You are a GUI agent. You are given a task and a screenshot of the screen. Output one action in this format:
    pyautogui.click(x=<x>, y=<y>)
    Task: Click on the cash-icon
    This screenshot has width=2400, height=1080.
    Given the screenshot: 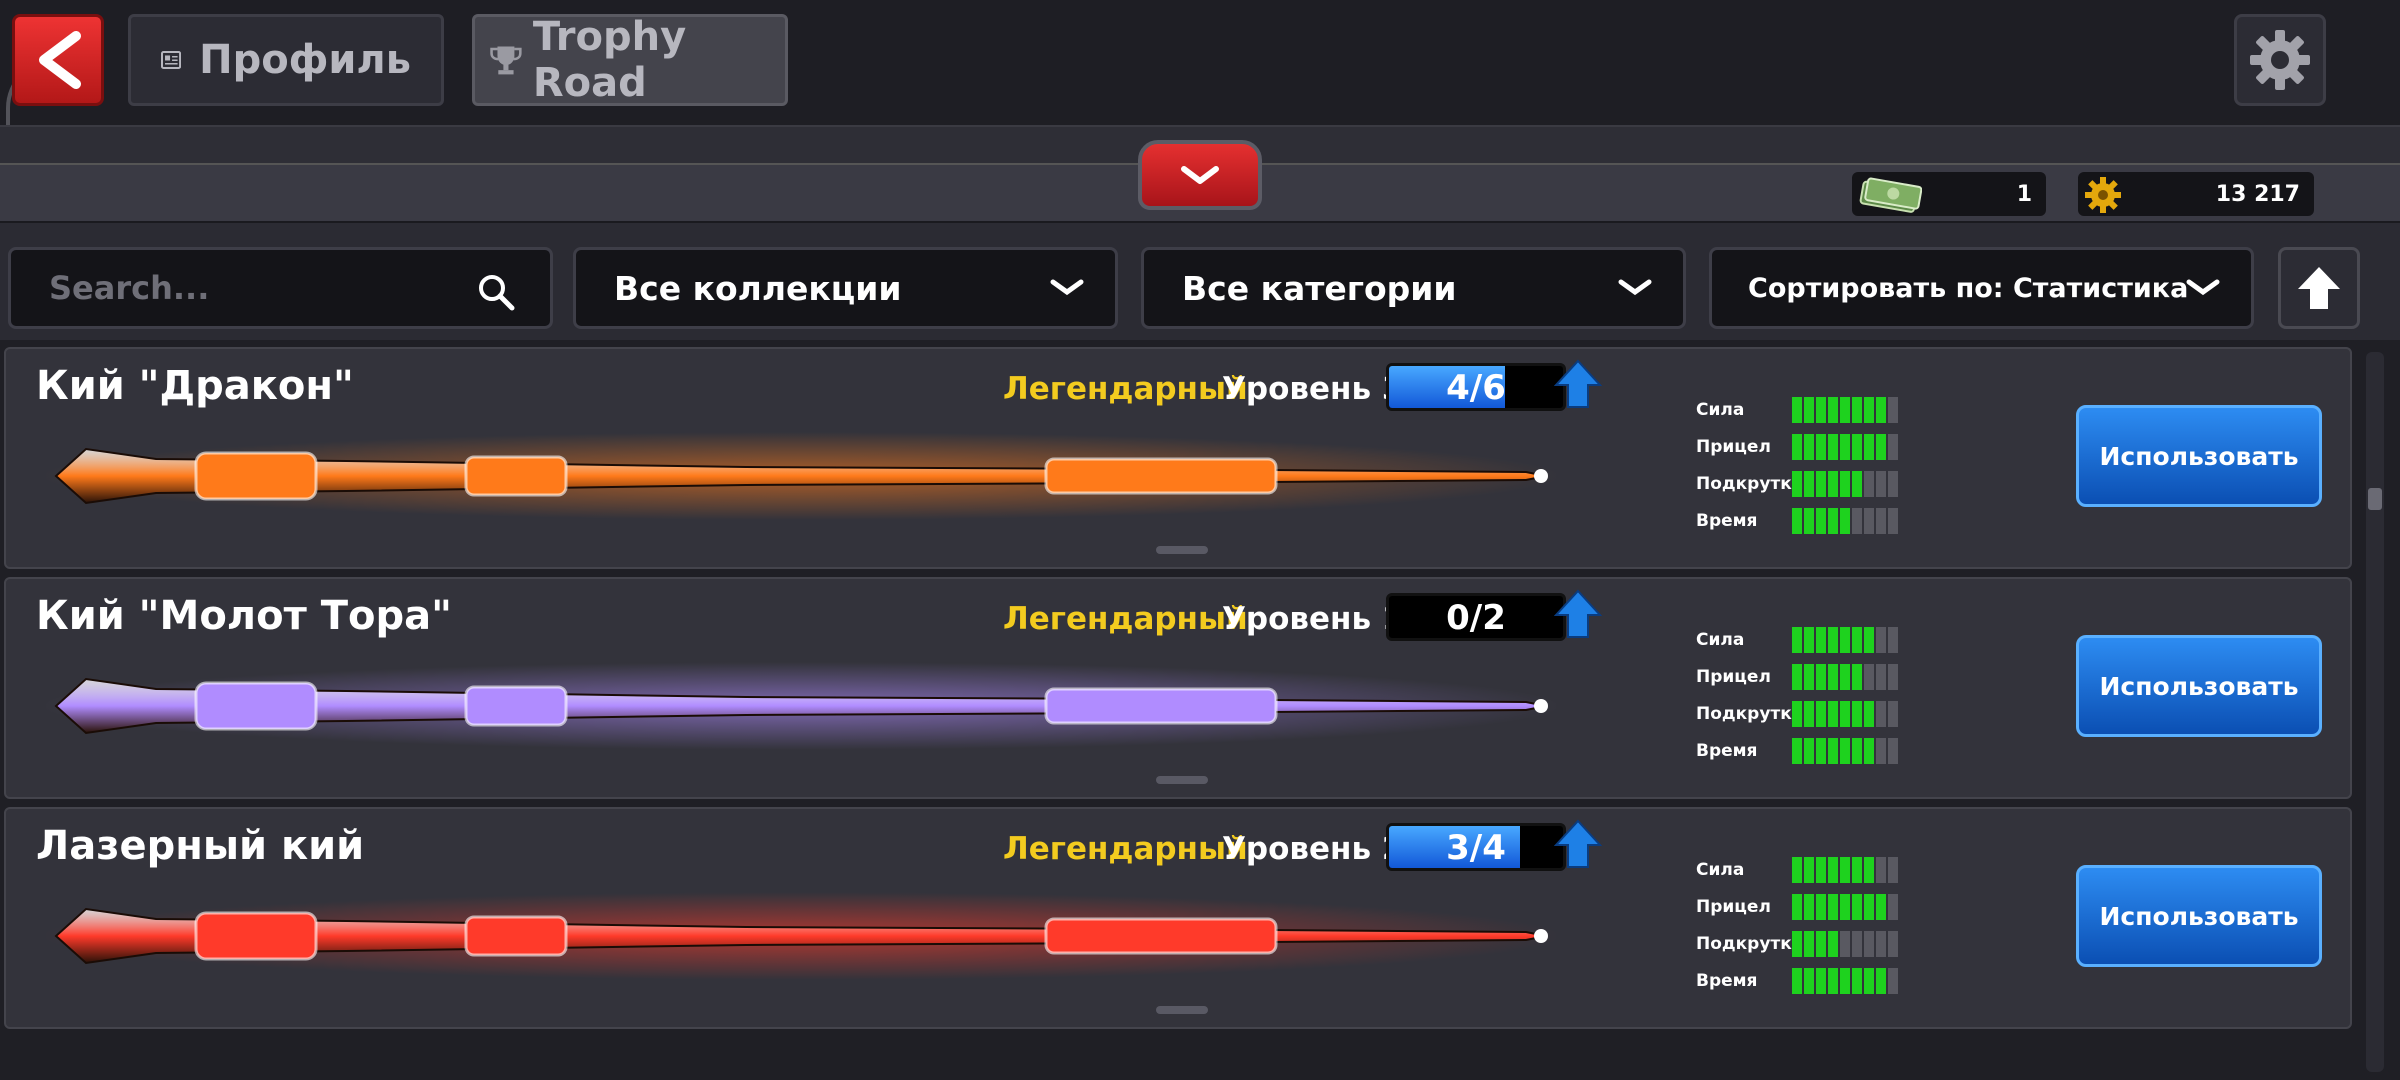 What is the action you would take?
    pyautogui.click(x=1890, y=195)
    